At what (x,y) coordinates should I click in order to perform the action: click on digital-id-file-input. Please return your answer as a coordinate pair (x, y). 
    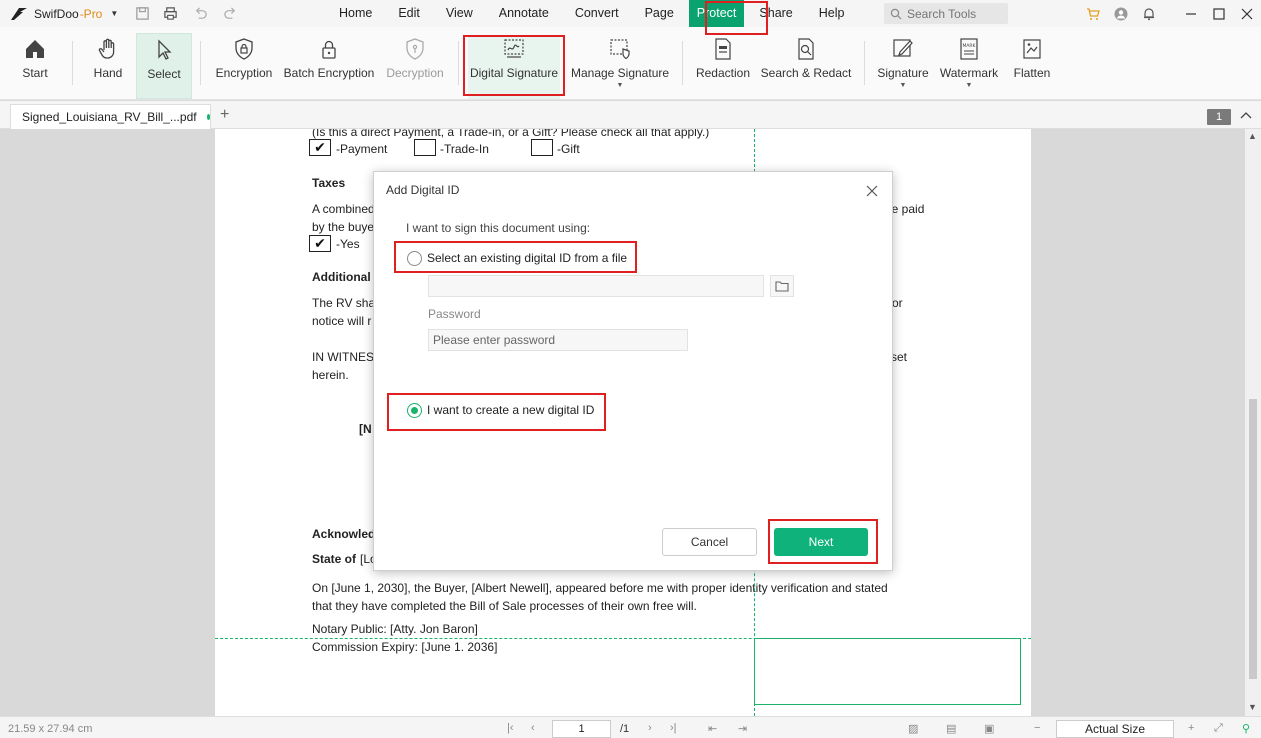
    Looking at the image, I should click on (596, 286).